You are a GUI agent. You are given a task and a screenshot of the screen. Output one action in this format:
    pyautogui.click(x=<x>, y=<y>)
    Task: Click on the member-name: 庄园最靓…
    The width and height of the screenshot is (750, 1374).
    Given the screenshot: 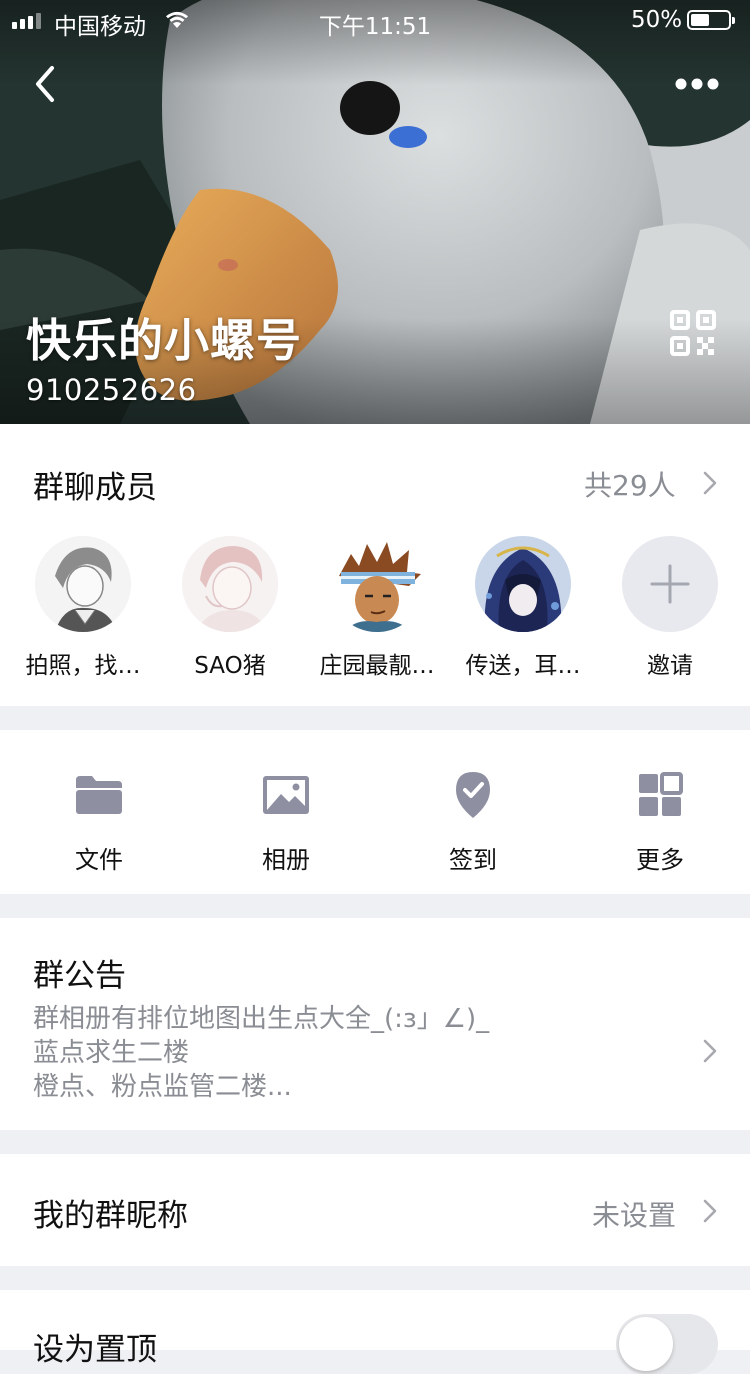 What is the action you would take?
    pyautogui.click(x=377, y=666)
    